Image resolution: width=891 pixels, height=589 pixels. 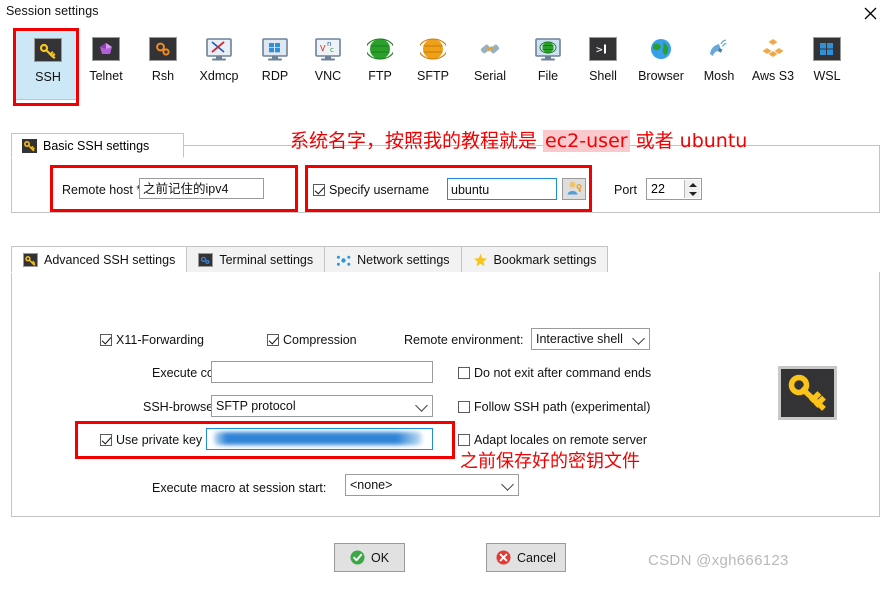 What do you see at coordinates (579, 339) in the screenshot?
I see `remote-environment-value: Interactive shell` at bounding box center [579, 339].